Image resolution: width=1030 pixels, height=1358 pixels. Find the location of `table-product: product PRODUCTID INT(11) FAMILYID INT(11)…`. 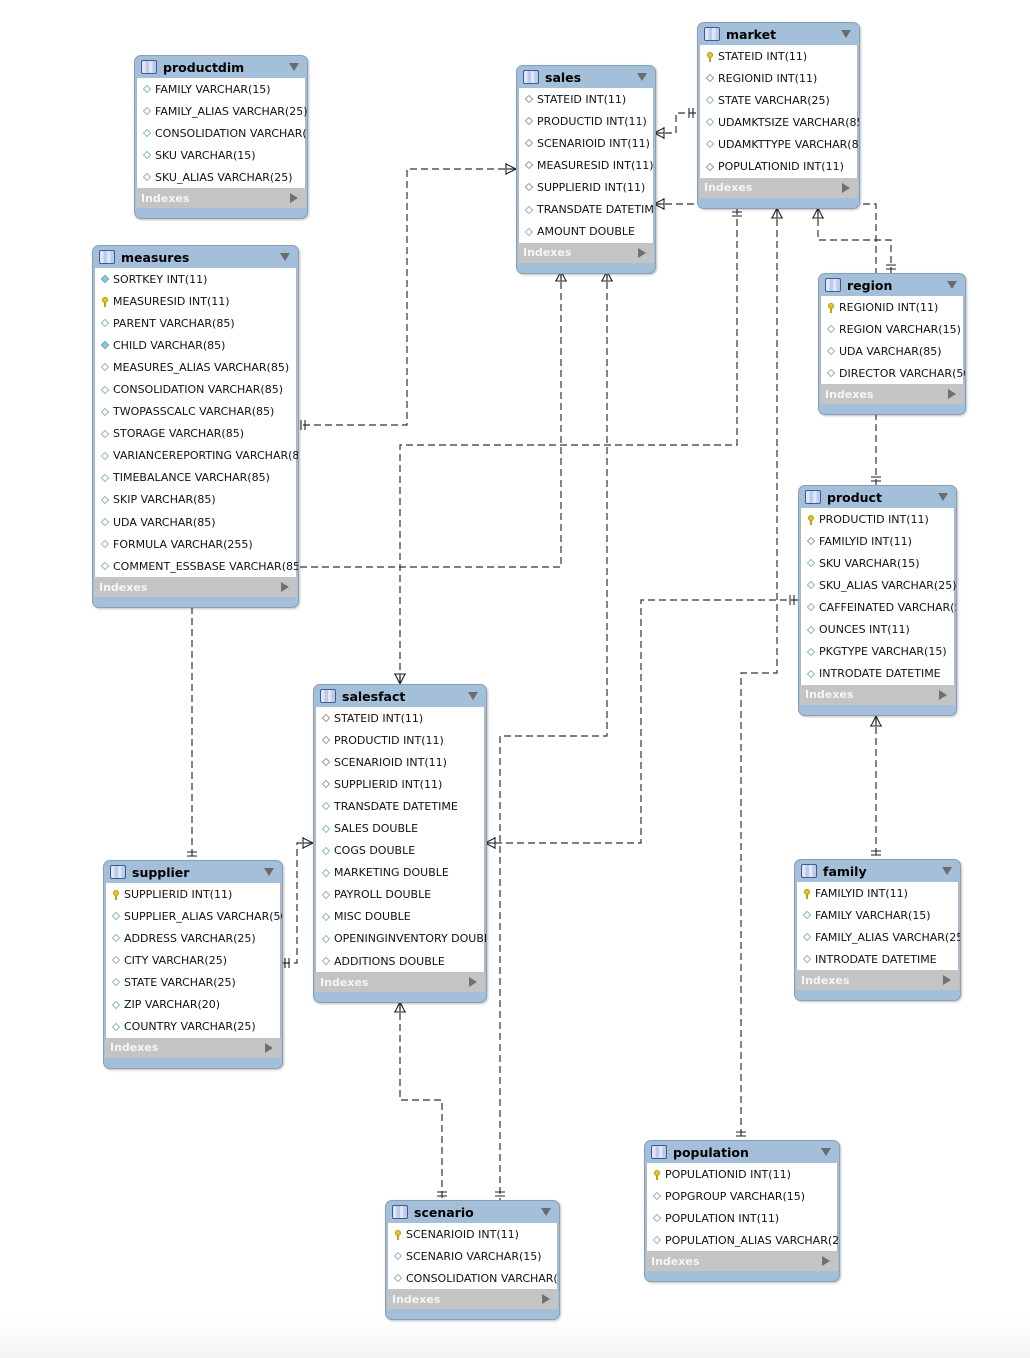

table-product: product PRODUCTID INT(11) FAMILYID INT(11)… is located at coordinates (877, 600).